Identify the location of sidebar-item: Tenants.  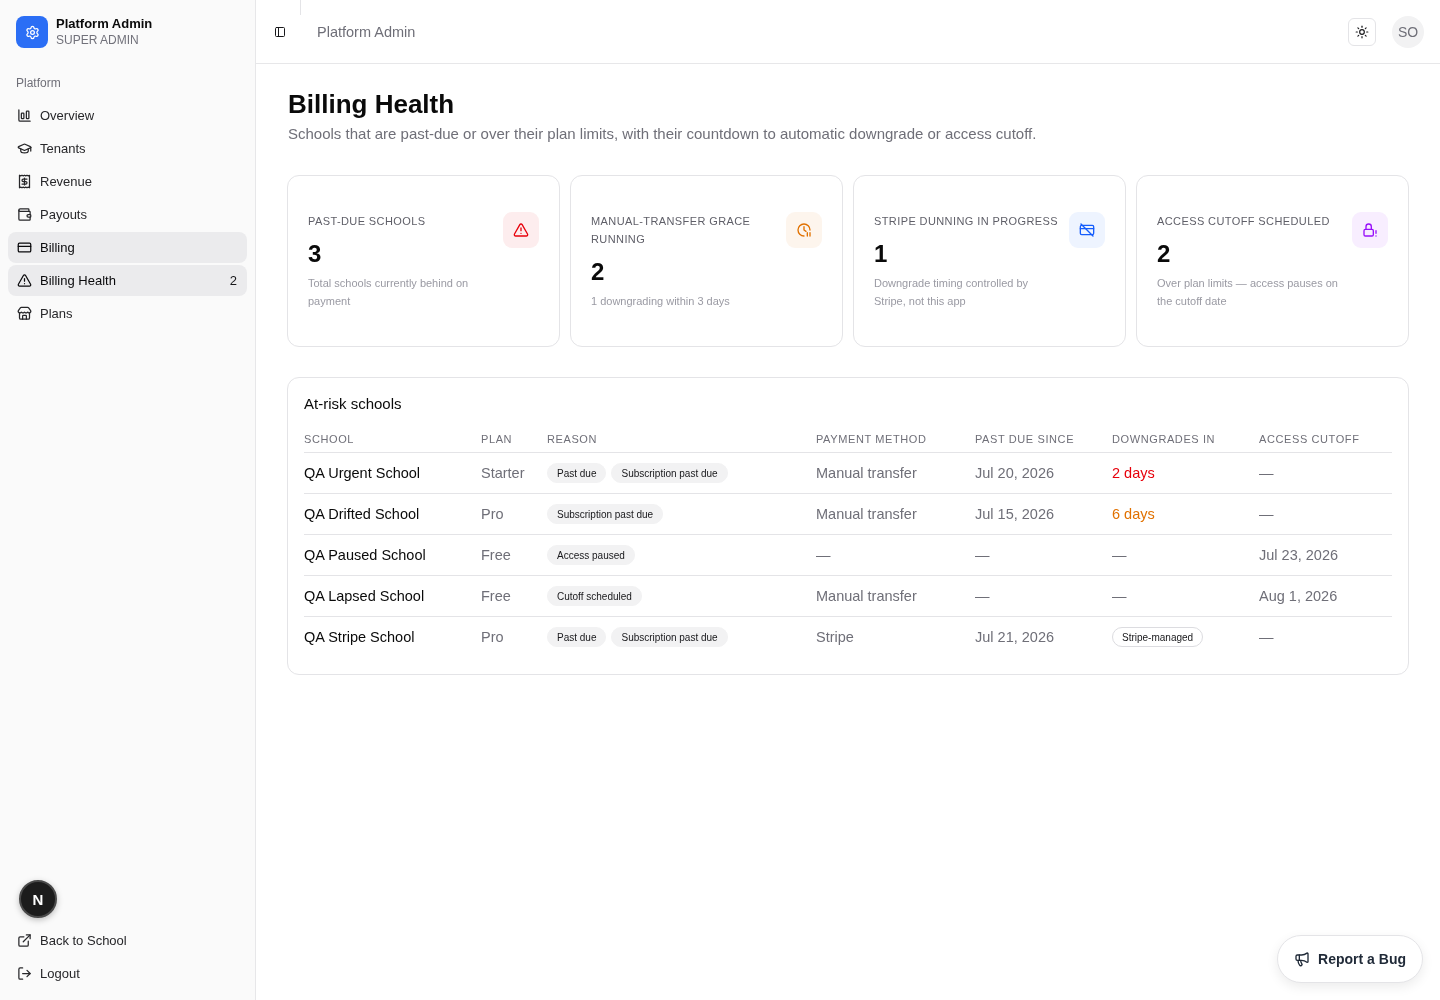
(127, 148).